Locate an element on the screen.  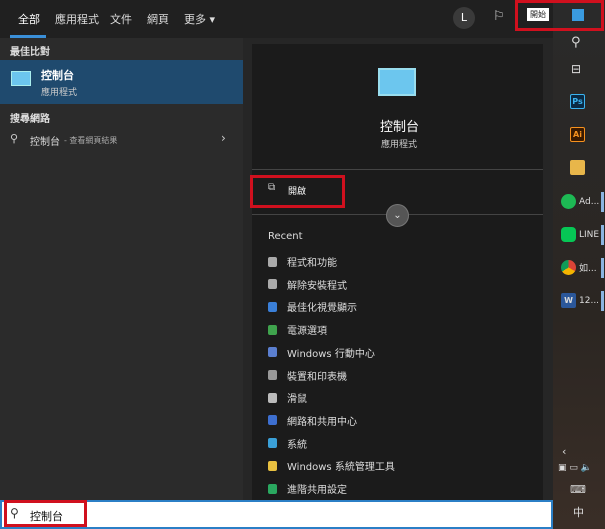
avatar: L is located at coordinates (464, 18).